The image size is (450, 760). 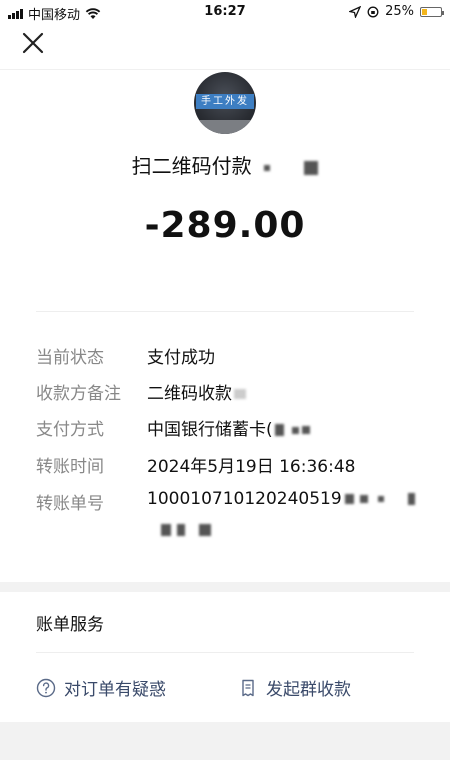 I want to click on section-separator, so click(x=225, y=587).